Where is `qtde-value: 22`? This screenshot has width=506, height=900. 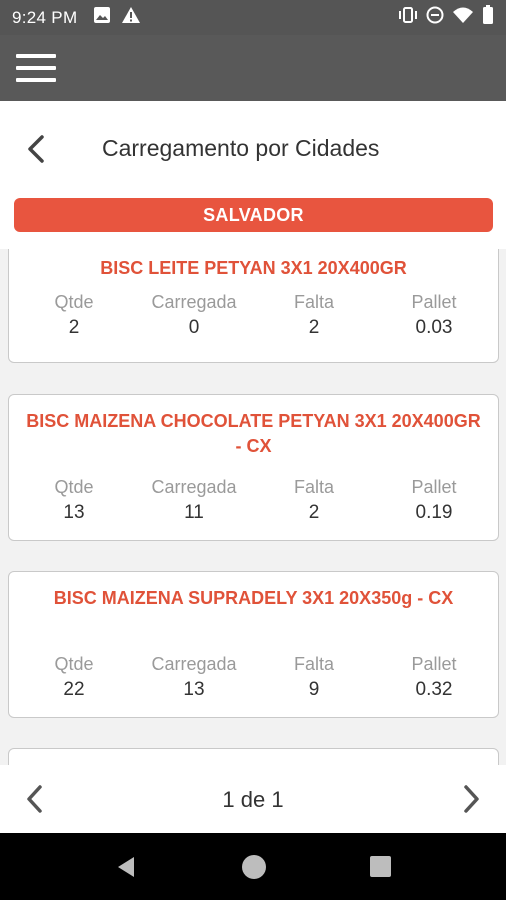 qtde-value: 22 is located at coordinates (74, 689).